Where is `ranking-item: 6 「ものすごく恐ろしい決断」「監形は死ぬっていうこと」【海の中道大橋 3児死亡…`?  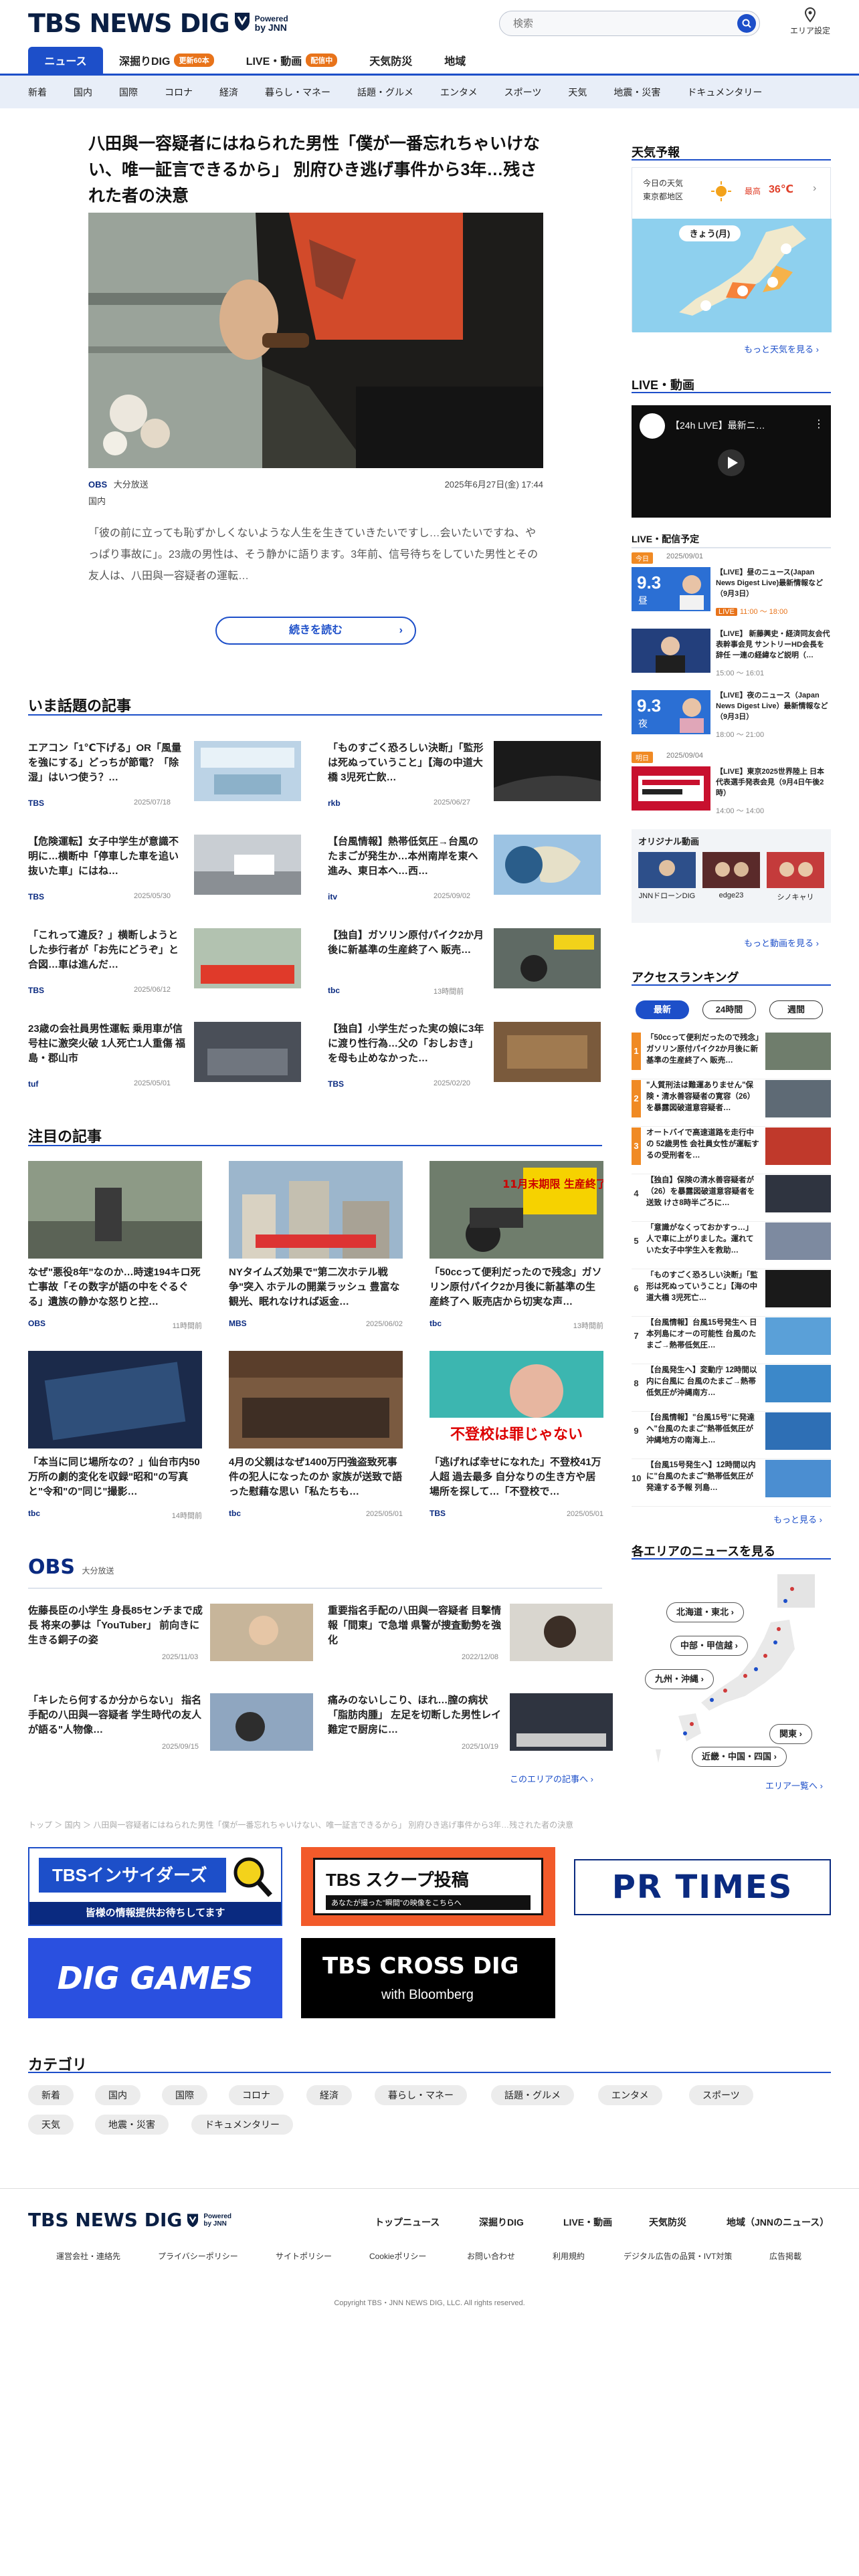
ranking-item: 6 「ものすごく恐ろしい決断」「監形は死ぬっていうこと」【海の中道大橋 3児死亡… is located at coordinates (731, 1293).